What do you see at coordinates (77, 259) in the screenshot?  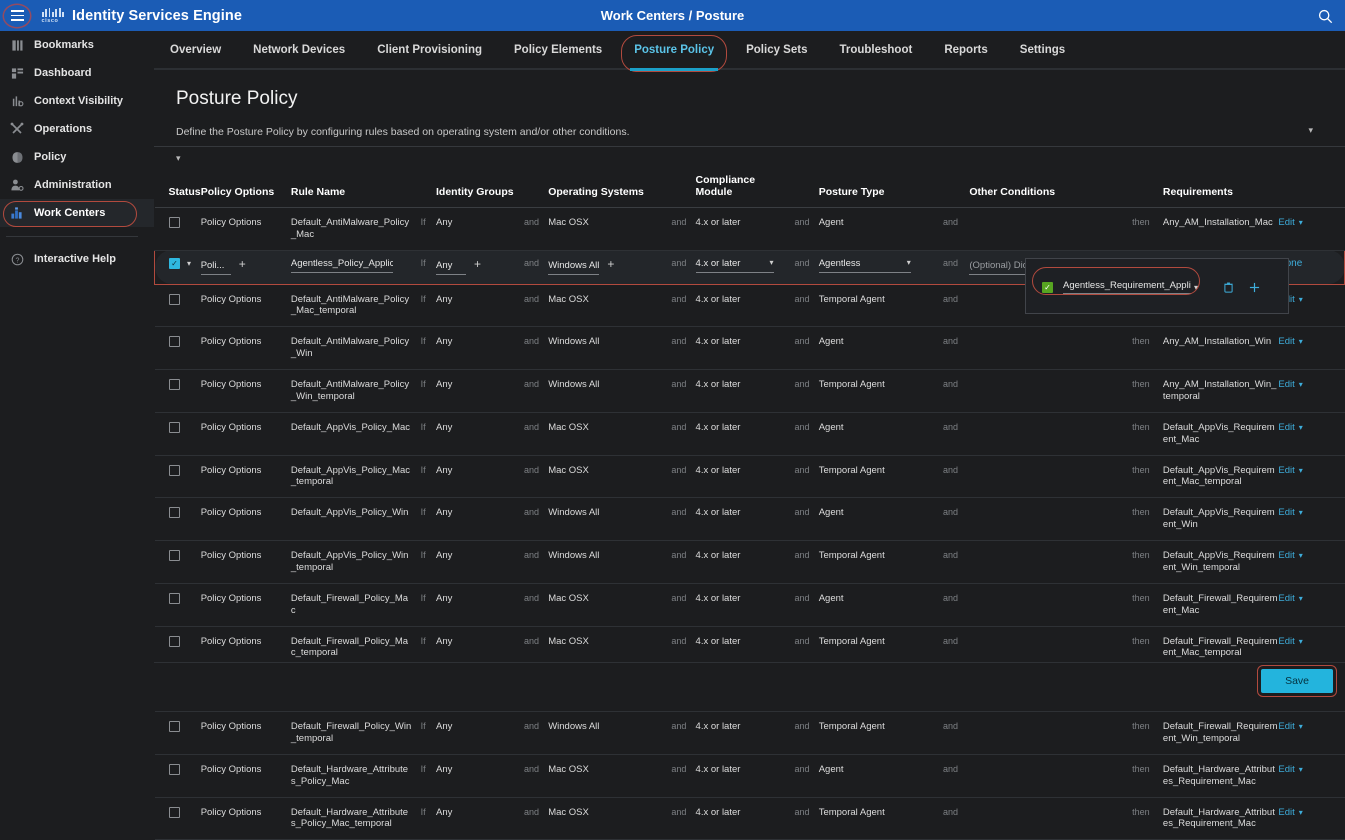 I see `sidebar-item-interactive-help: ? Interactive Help` at bounding box center [77, 259].